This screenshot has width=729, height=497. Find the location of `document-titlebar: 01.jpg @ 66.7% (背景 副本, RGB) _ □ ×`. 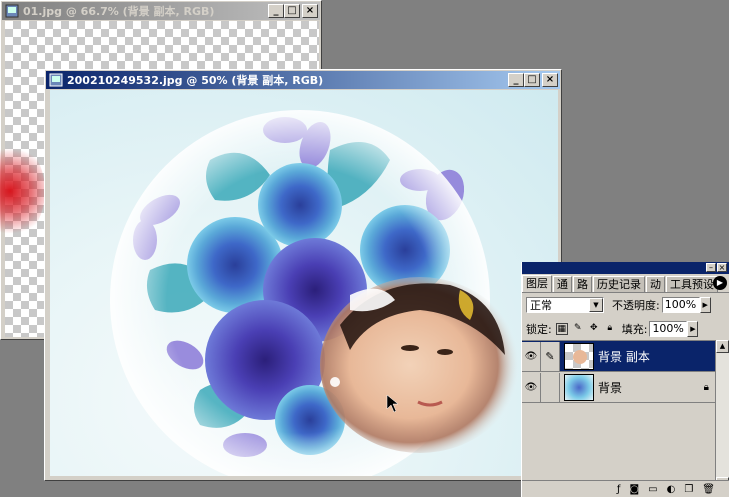

document-titlebar: 01.jpg @ 66.7% (背景 副本, RGB) _ □ × is located at coordinates (161, 11).